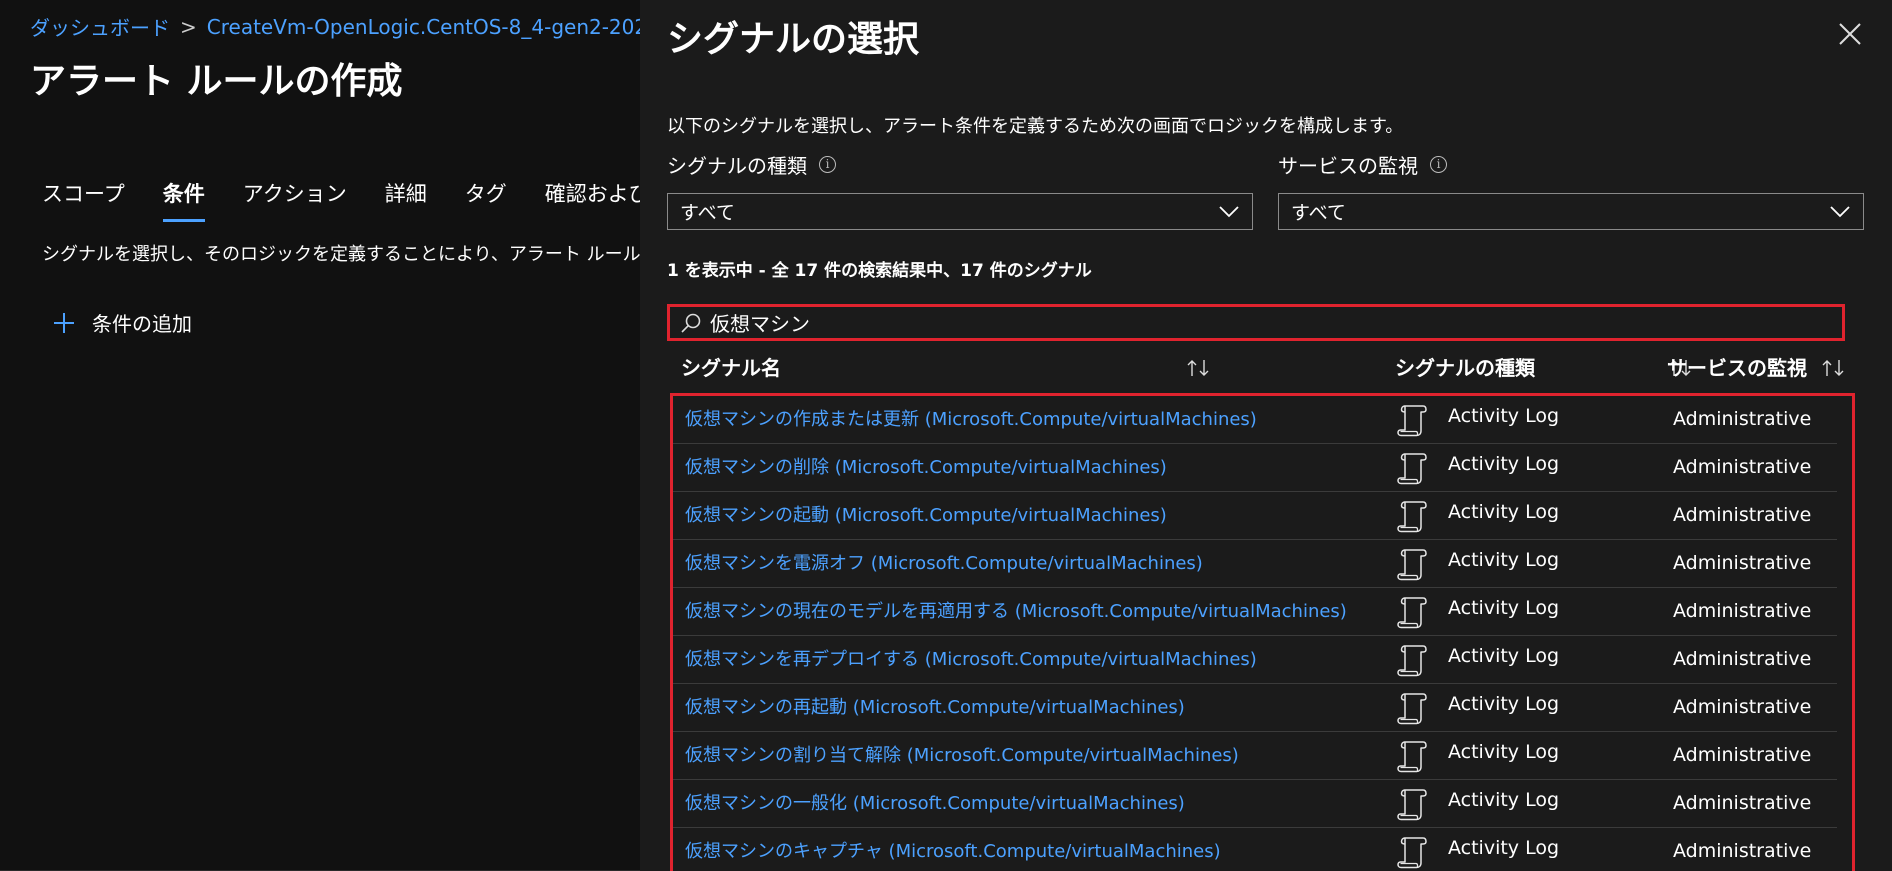 The height and width of the screenshot is (871, 1892). Describe the element at coordinates (879, 271) in the screenshot. I see `result-count: 1 を表示中 - 全 17 件の検索結果中、17 件のシグナル` at that location.